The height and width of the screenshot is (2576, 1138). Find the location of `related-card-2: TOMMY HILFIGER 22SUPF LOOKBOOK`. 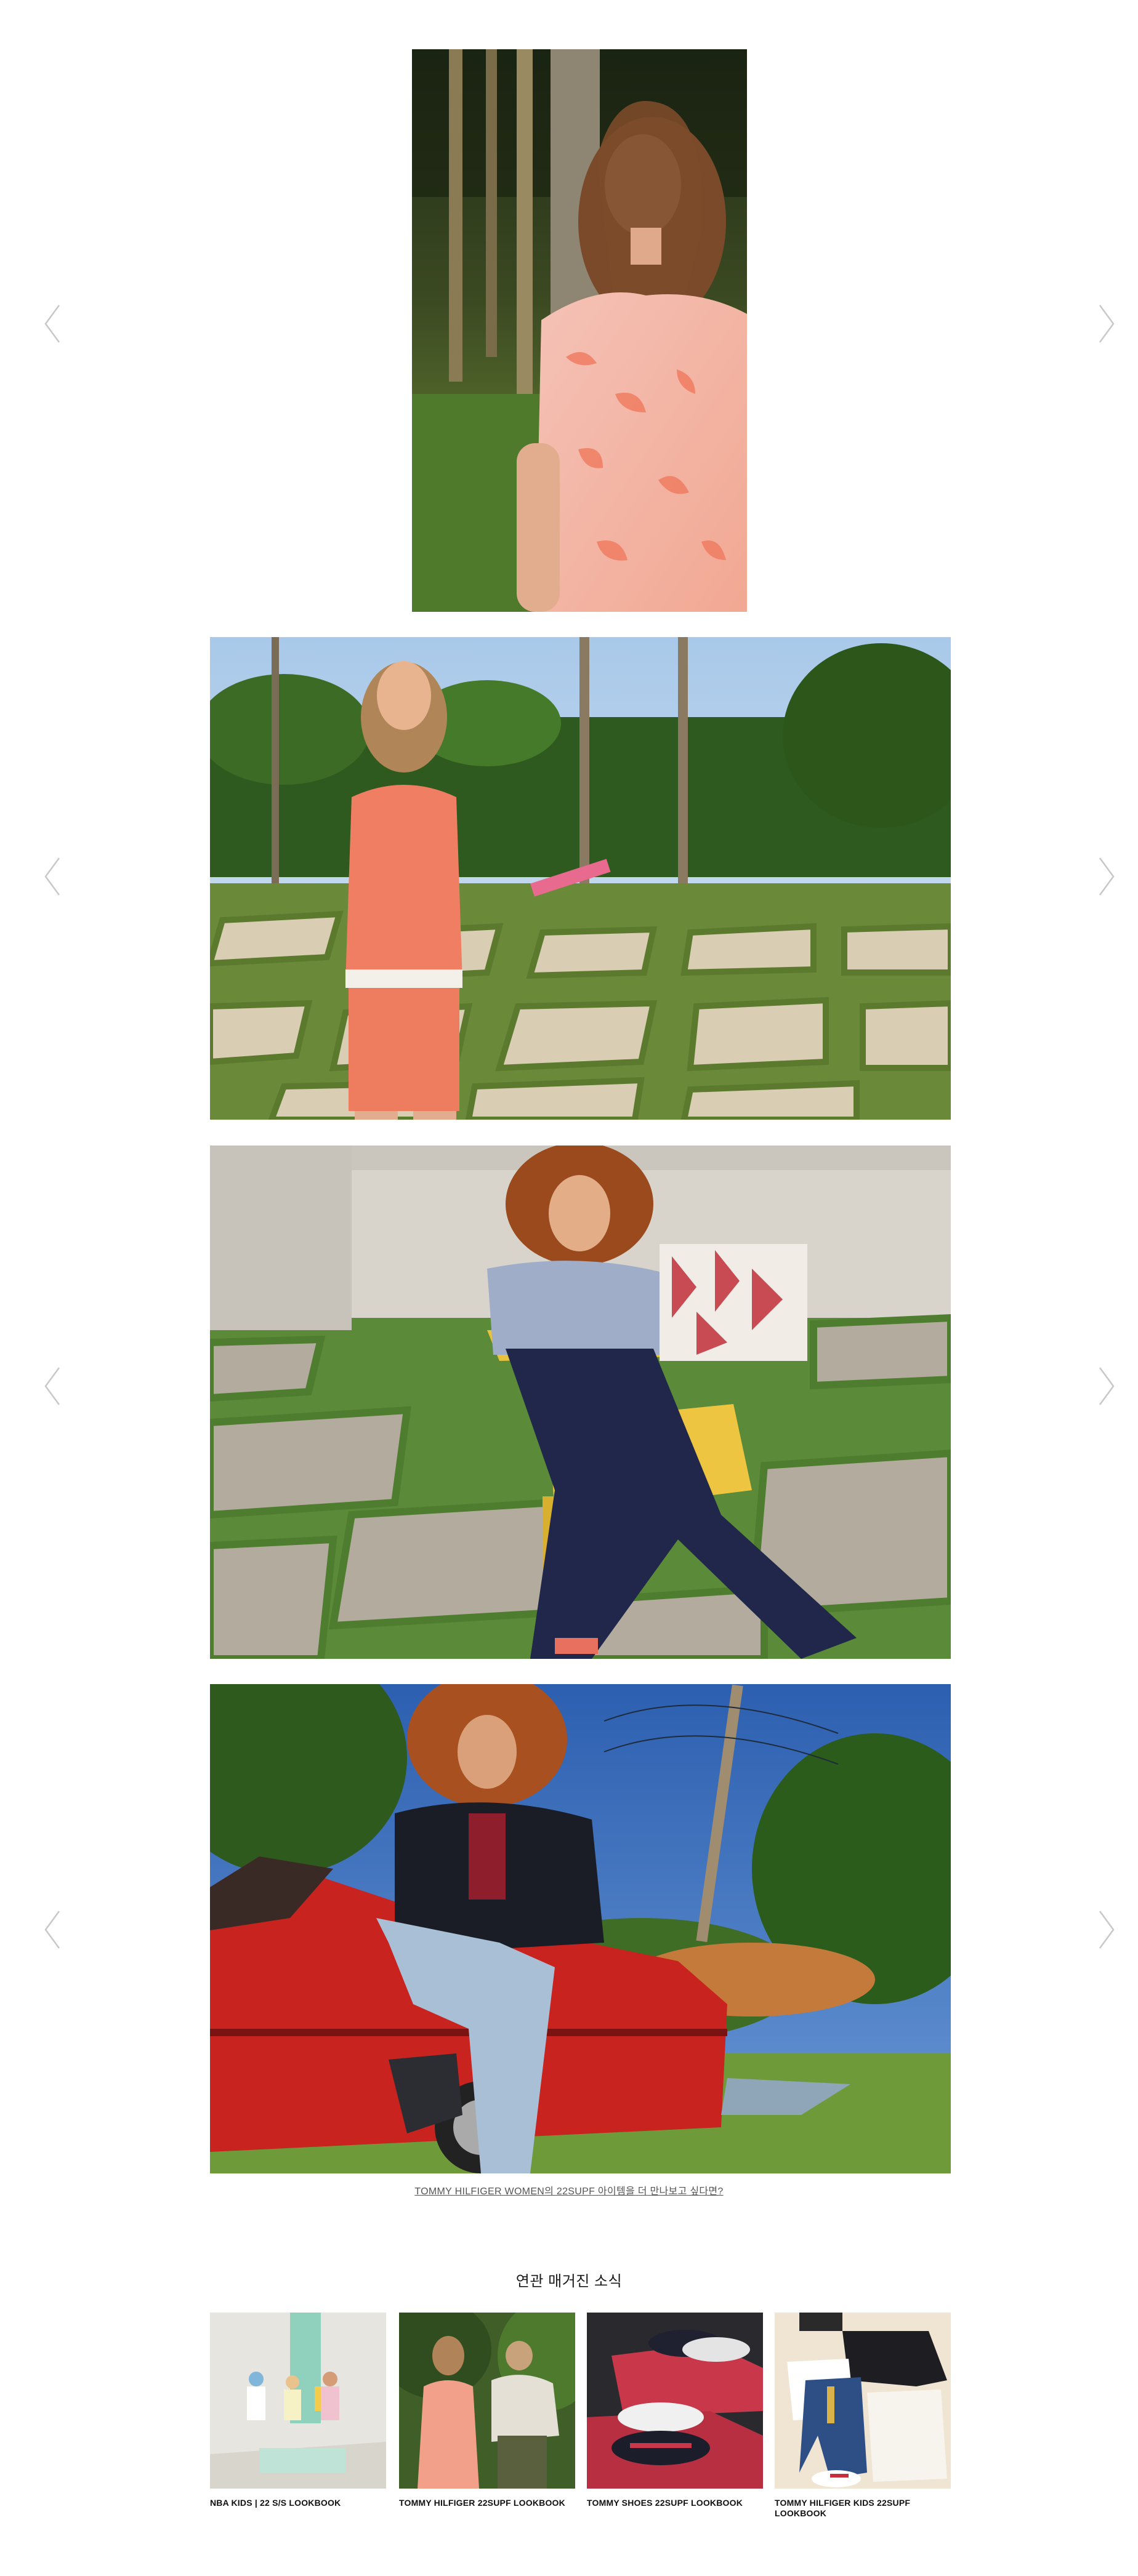

related-card-2: TOMMY HILFIGER 22SUPF LOOKBOOK is located at coordinates (487, 2410).